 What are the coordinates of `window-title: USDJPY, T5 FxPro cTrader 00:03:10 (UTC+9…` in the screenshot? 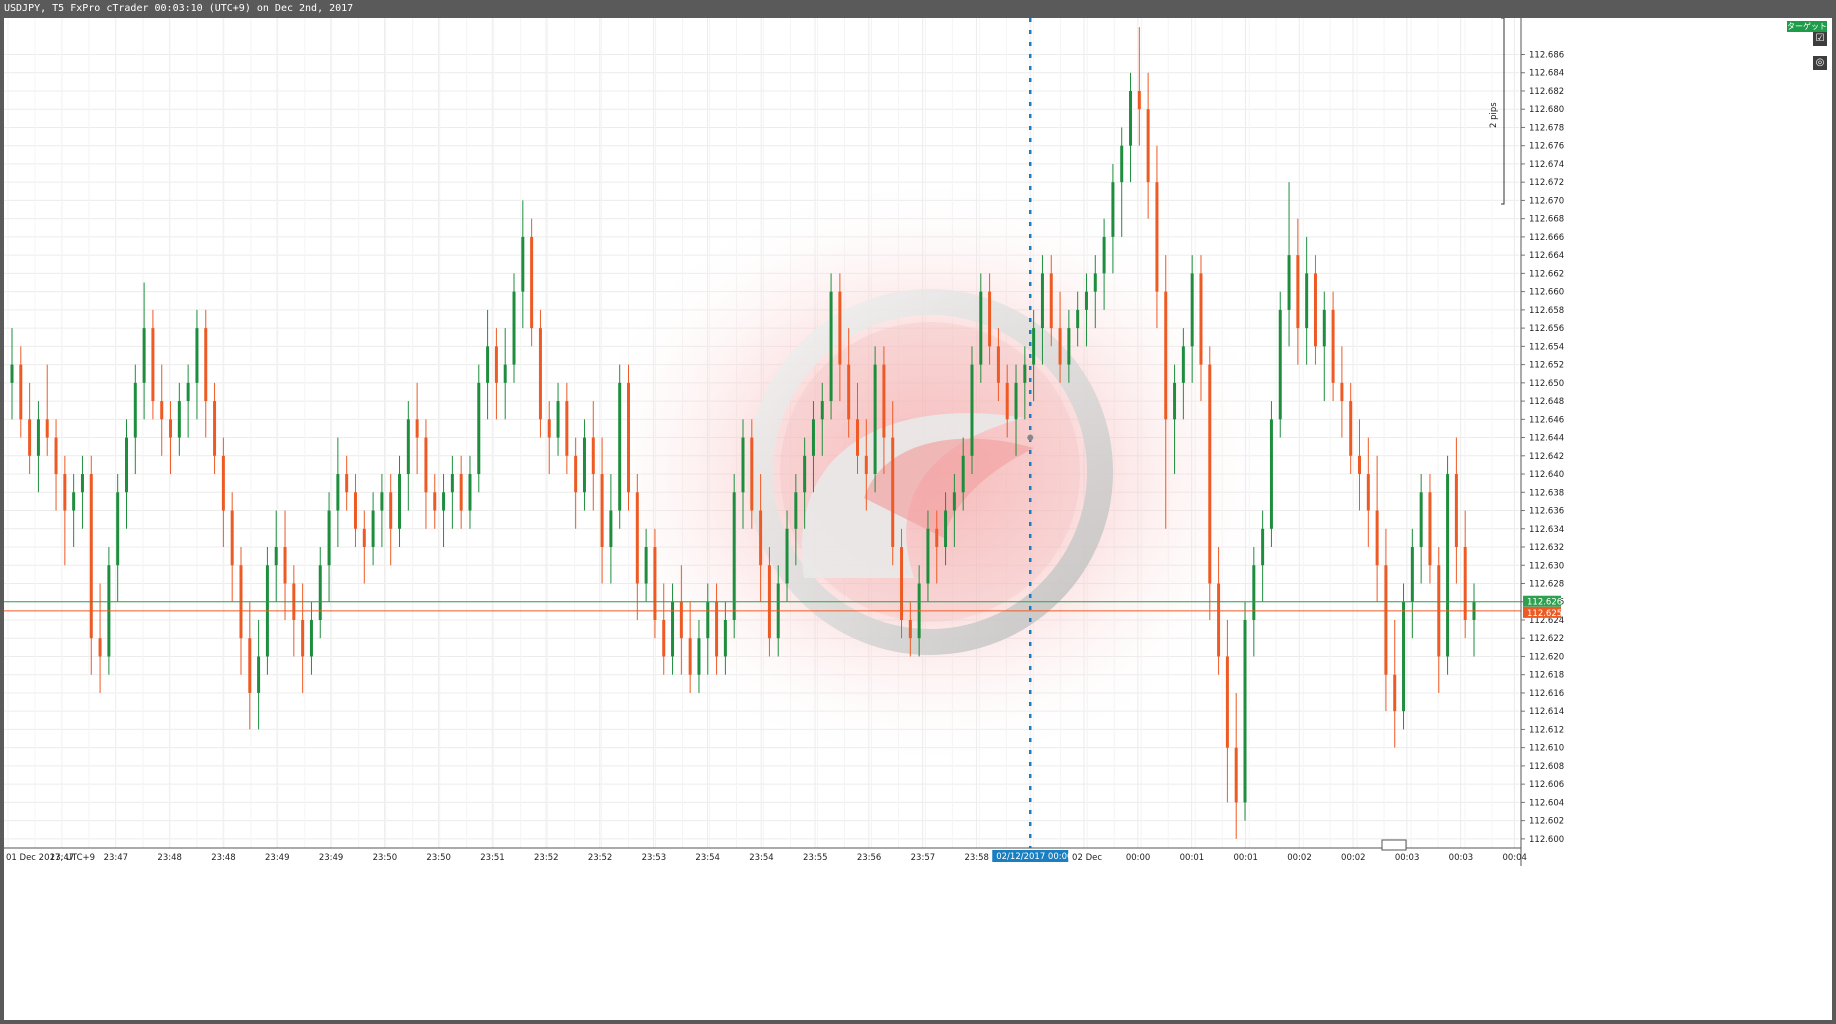 It's located at (918, 9).